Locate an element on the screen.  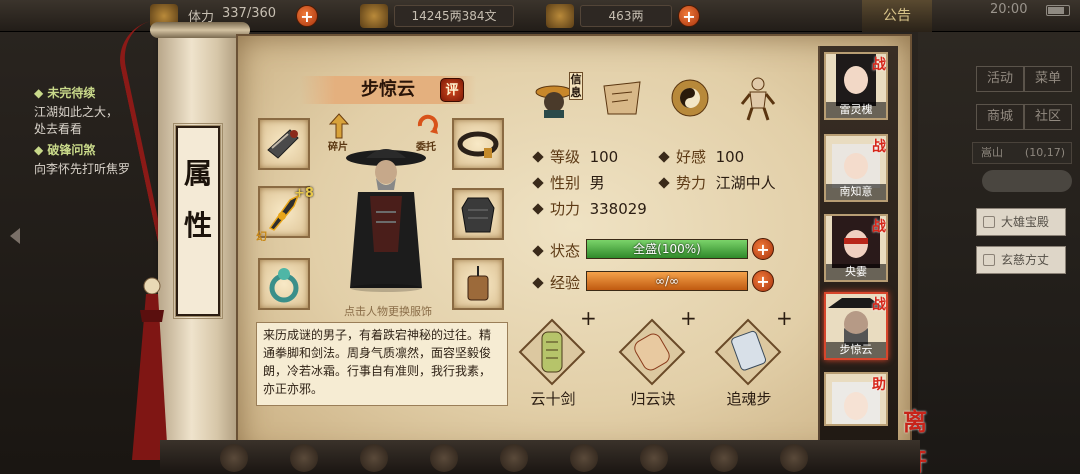
entrust-icon is located at coordinates (427, 126).